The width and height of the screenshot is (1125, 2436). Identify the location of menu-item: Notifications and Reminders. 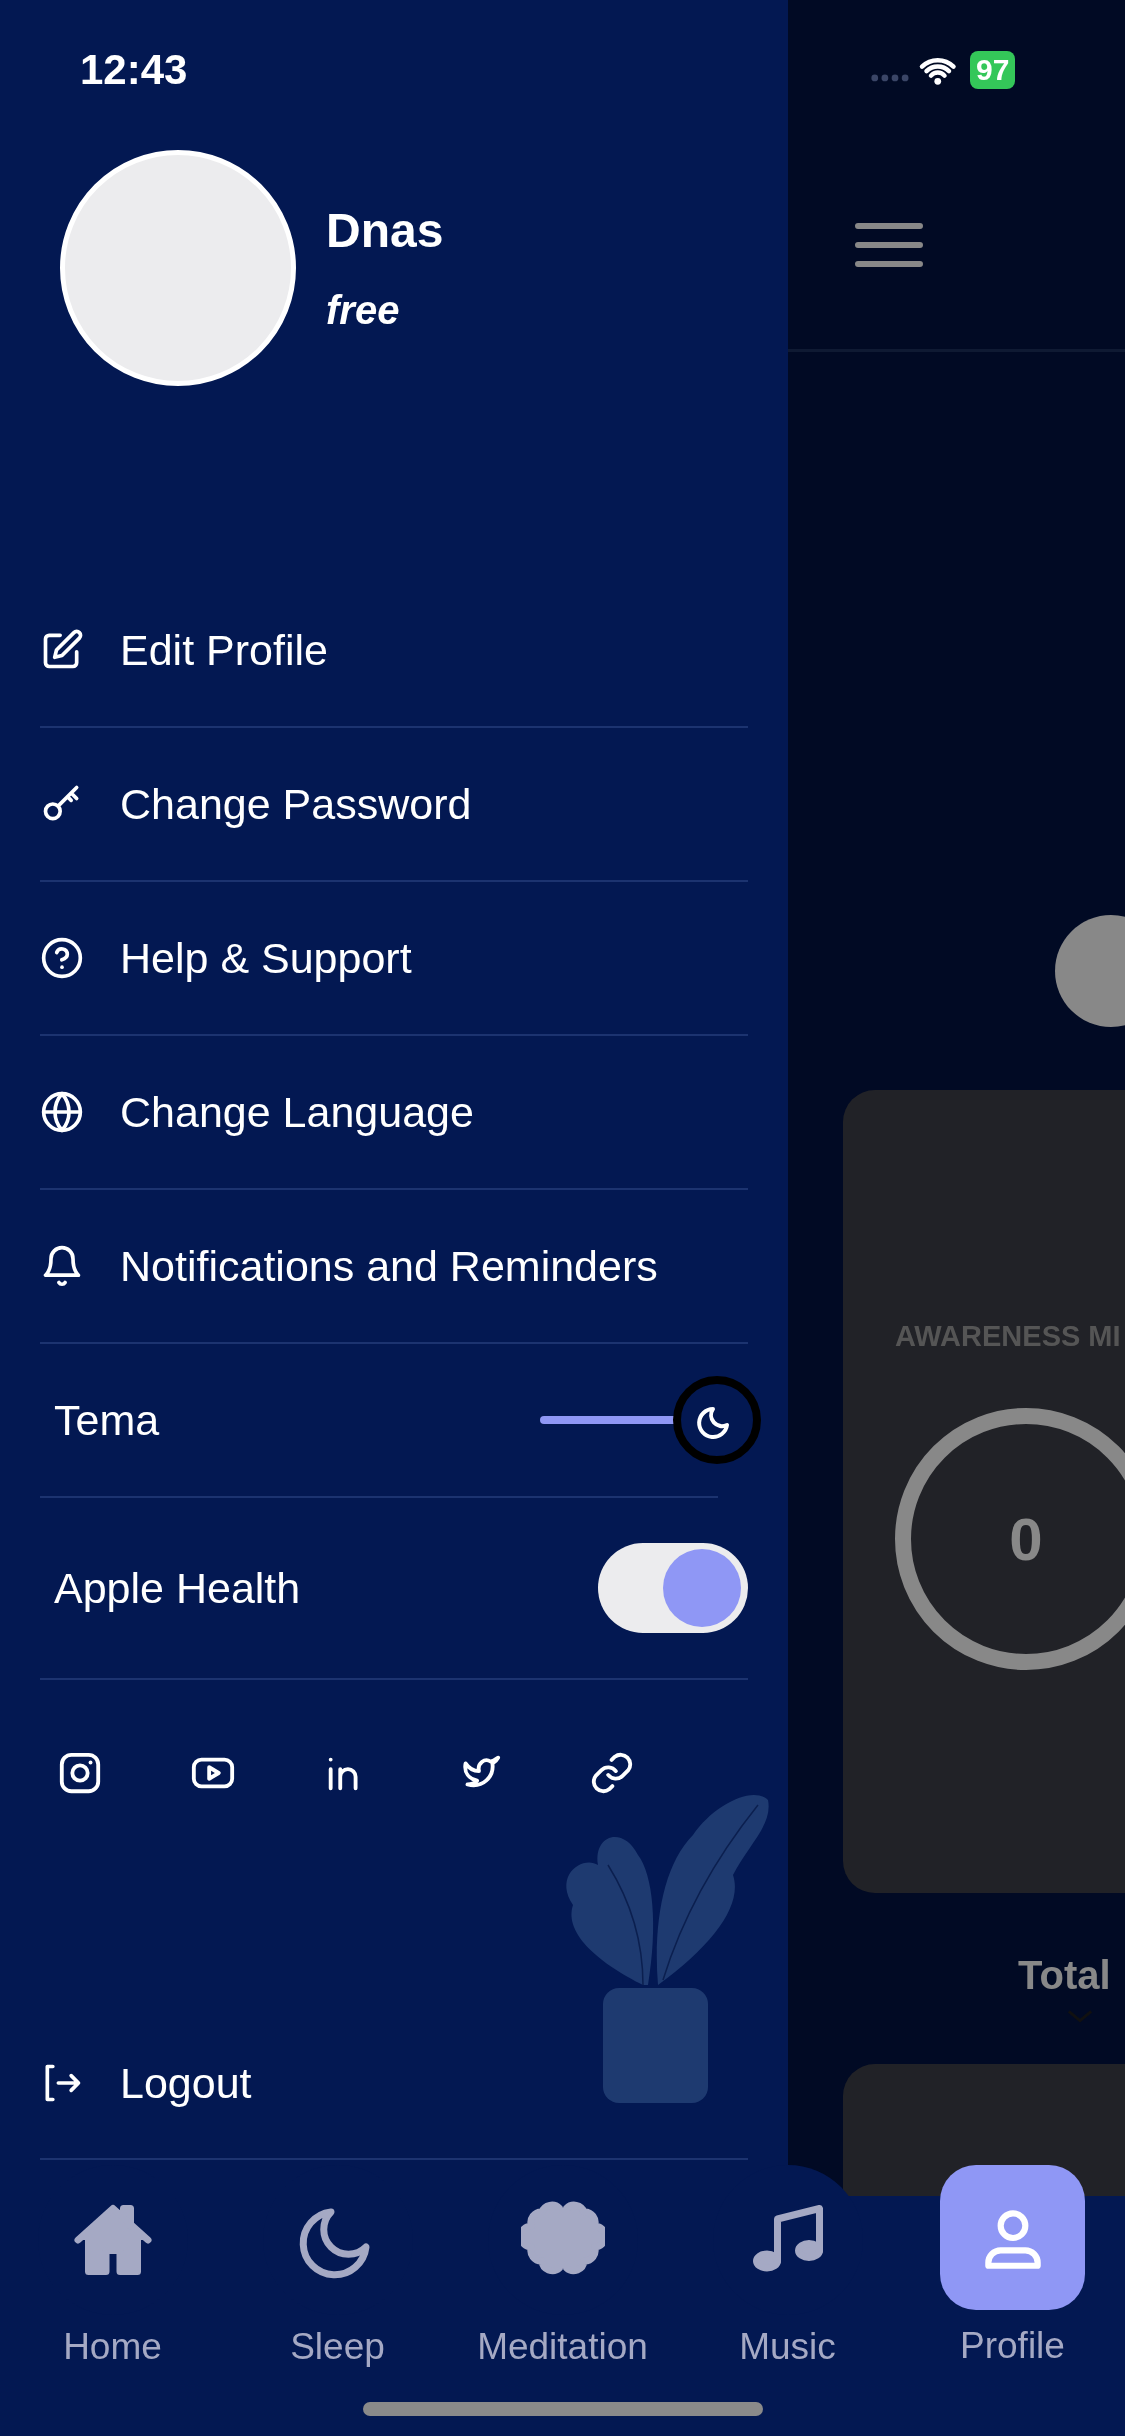
(394, 1267).